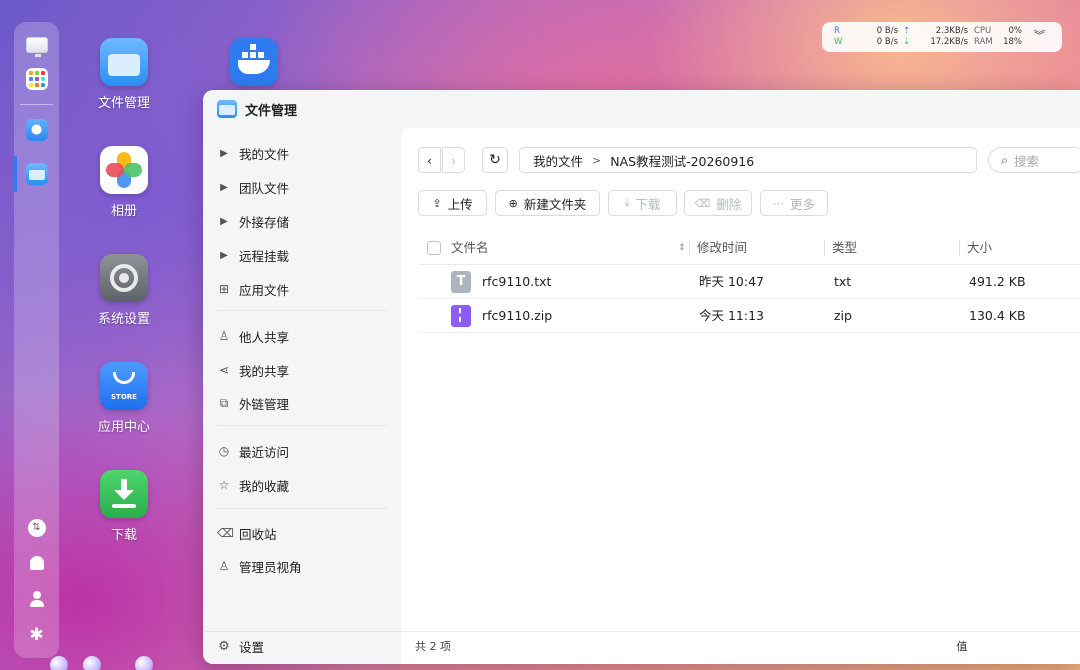  Describe the element at coordinates (254, 62) in the screenshot. I see `docker-icon` at that location.